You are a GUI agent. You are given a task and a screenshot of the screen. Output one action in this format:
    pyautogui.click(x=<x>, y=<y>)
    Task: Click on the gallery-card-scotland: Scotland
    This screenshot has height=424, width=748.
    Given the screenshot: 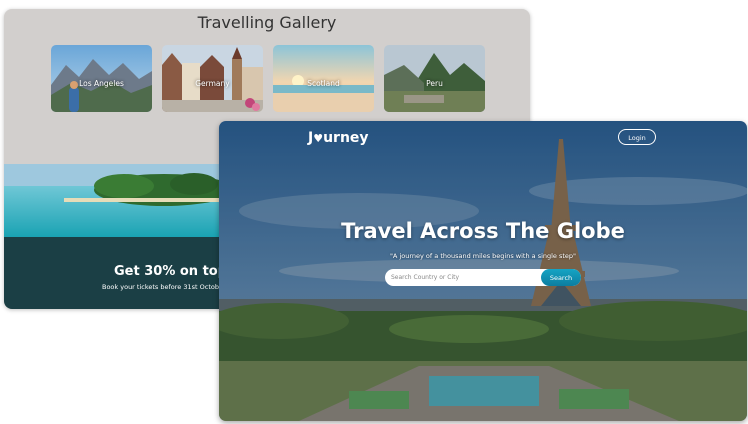 What is the action you would take?
    pyautogui.click(x=323, y=78)
    